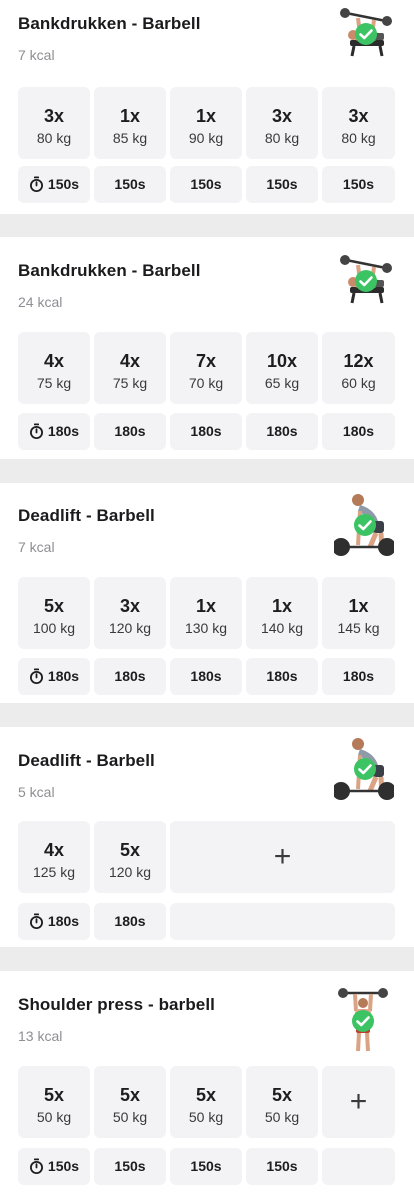  Describe the element at coordinates (206, 138) in the screenshot. I see `set-weight: 90 kg` at that location.